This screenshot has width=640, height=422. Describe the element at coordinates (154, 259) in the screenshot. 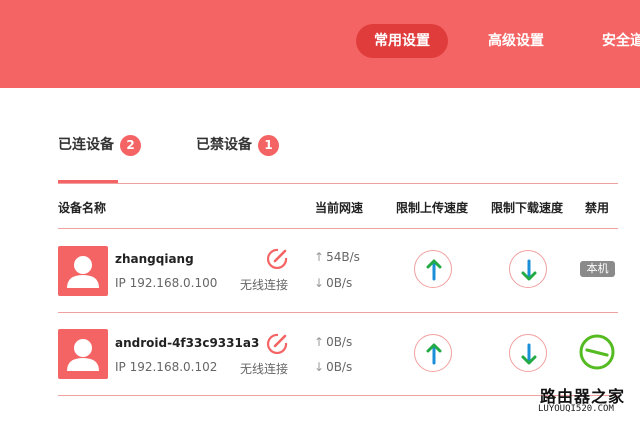

I see `device-name: zhangqiang` at that location.